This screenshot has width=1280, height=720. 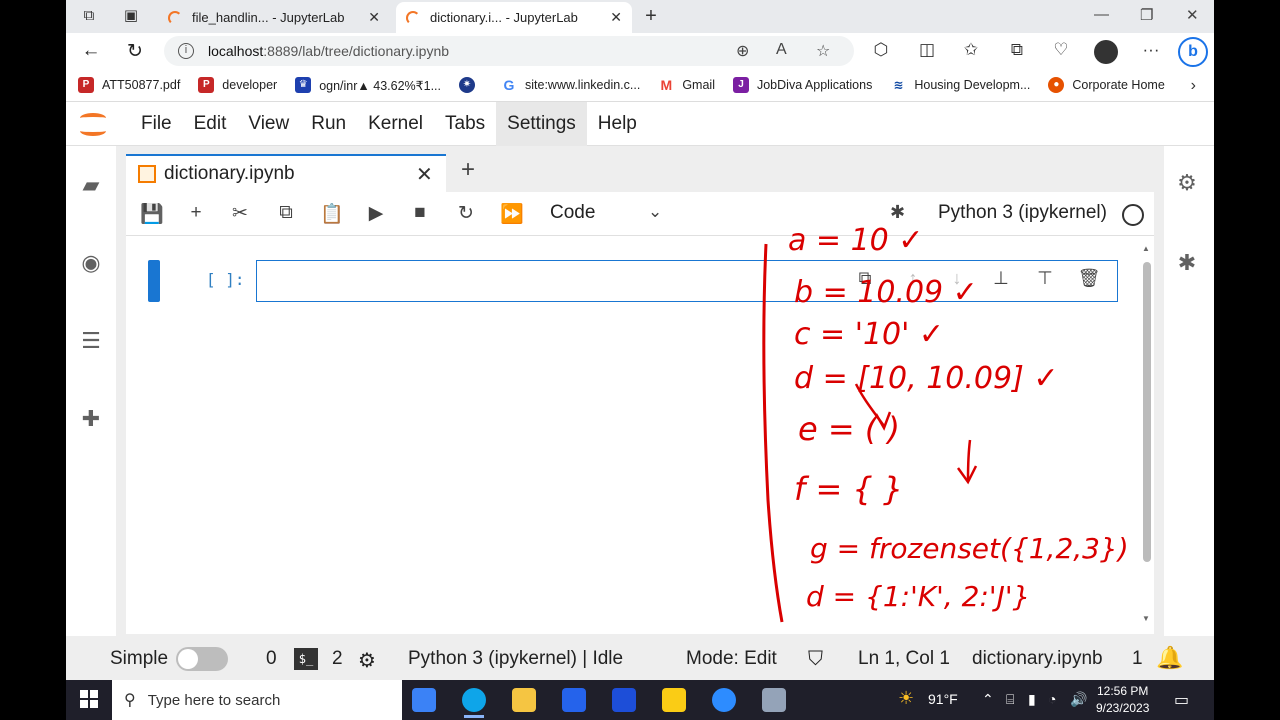 What do you see at coordinates (906, 698) in the screenshot?
I see `weather-icon: ☀` at bounding box center [906, 698].